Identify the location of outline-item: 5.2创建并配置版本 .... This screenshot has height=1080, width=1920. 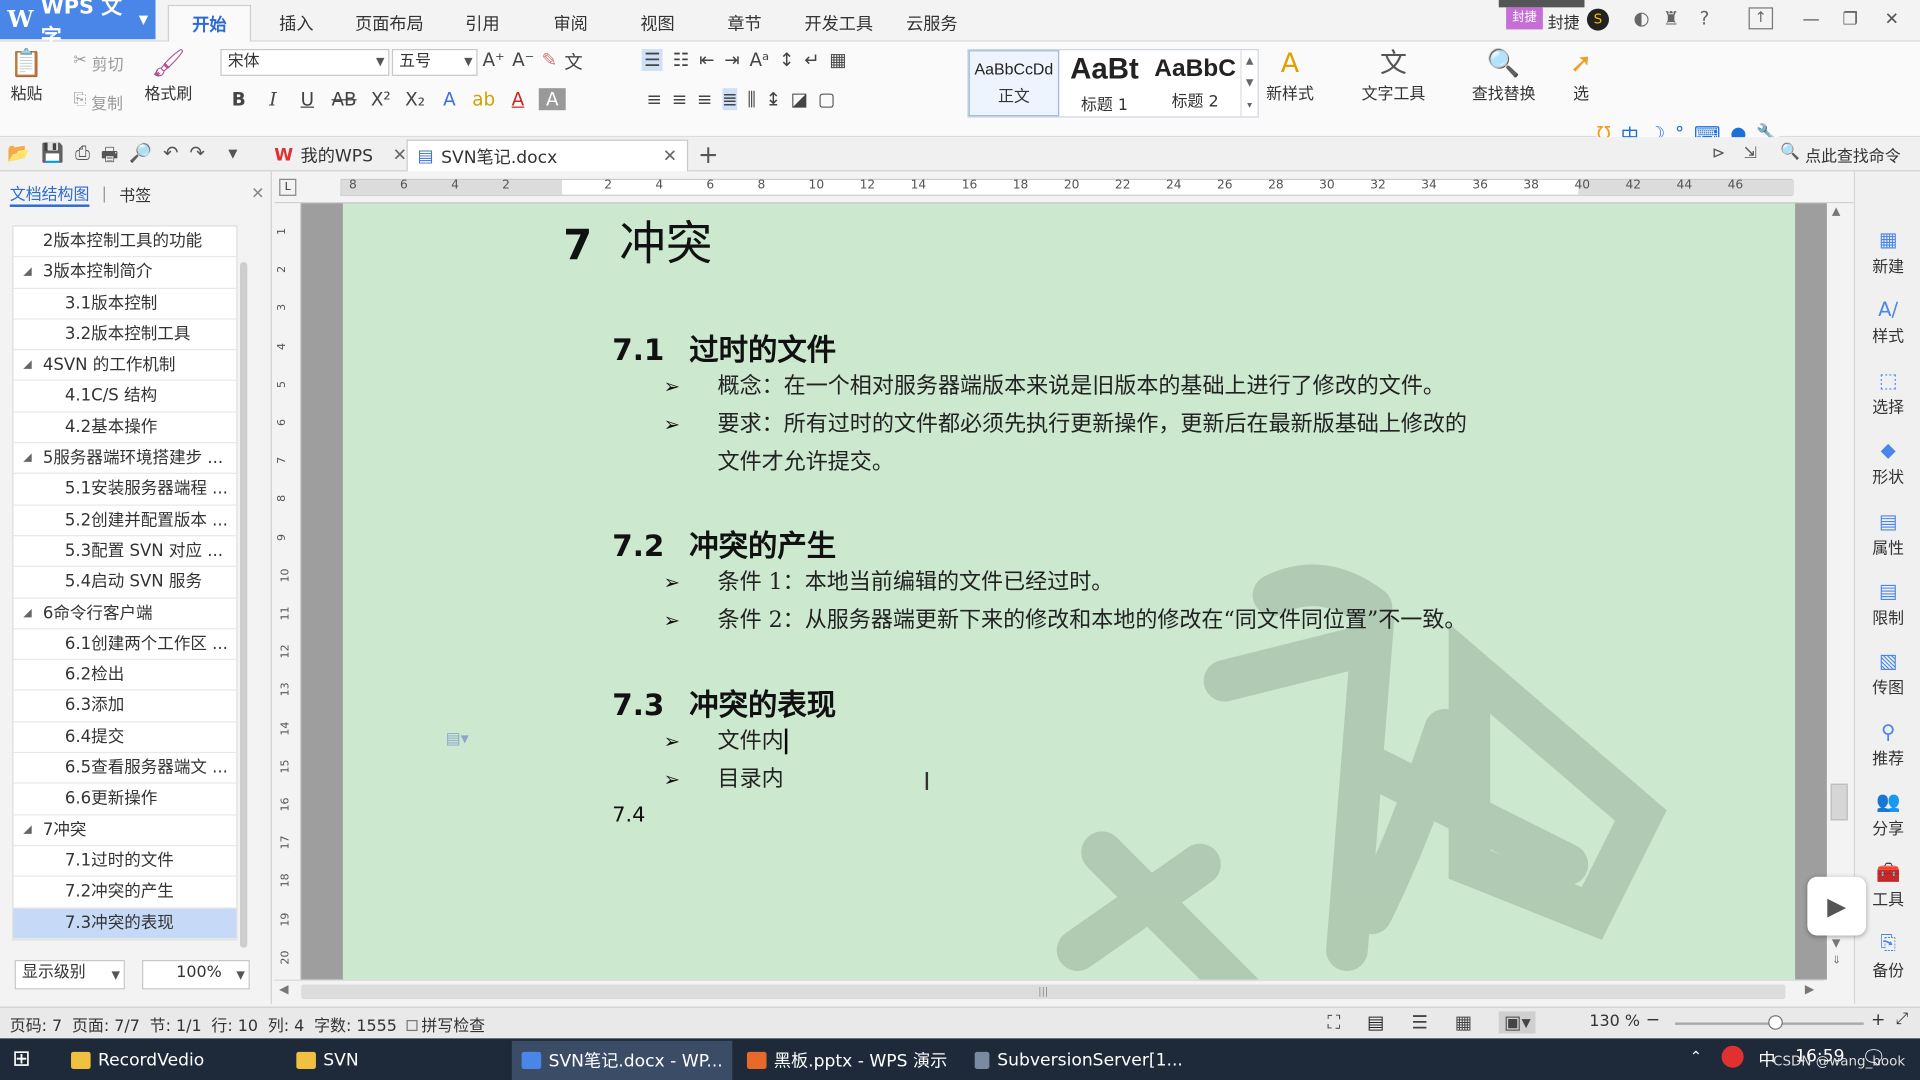
(125, 521).